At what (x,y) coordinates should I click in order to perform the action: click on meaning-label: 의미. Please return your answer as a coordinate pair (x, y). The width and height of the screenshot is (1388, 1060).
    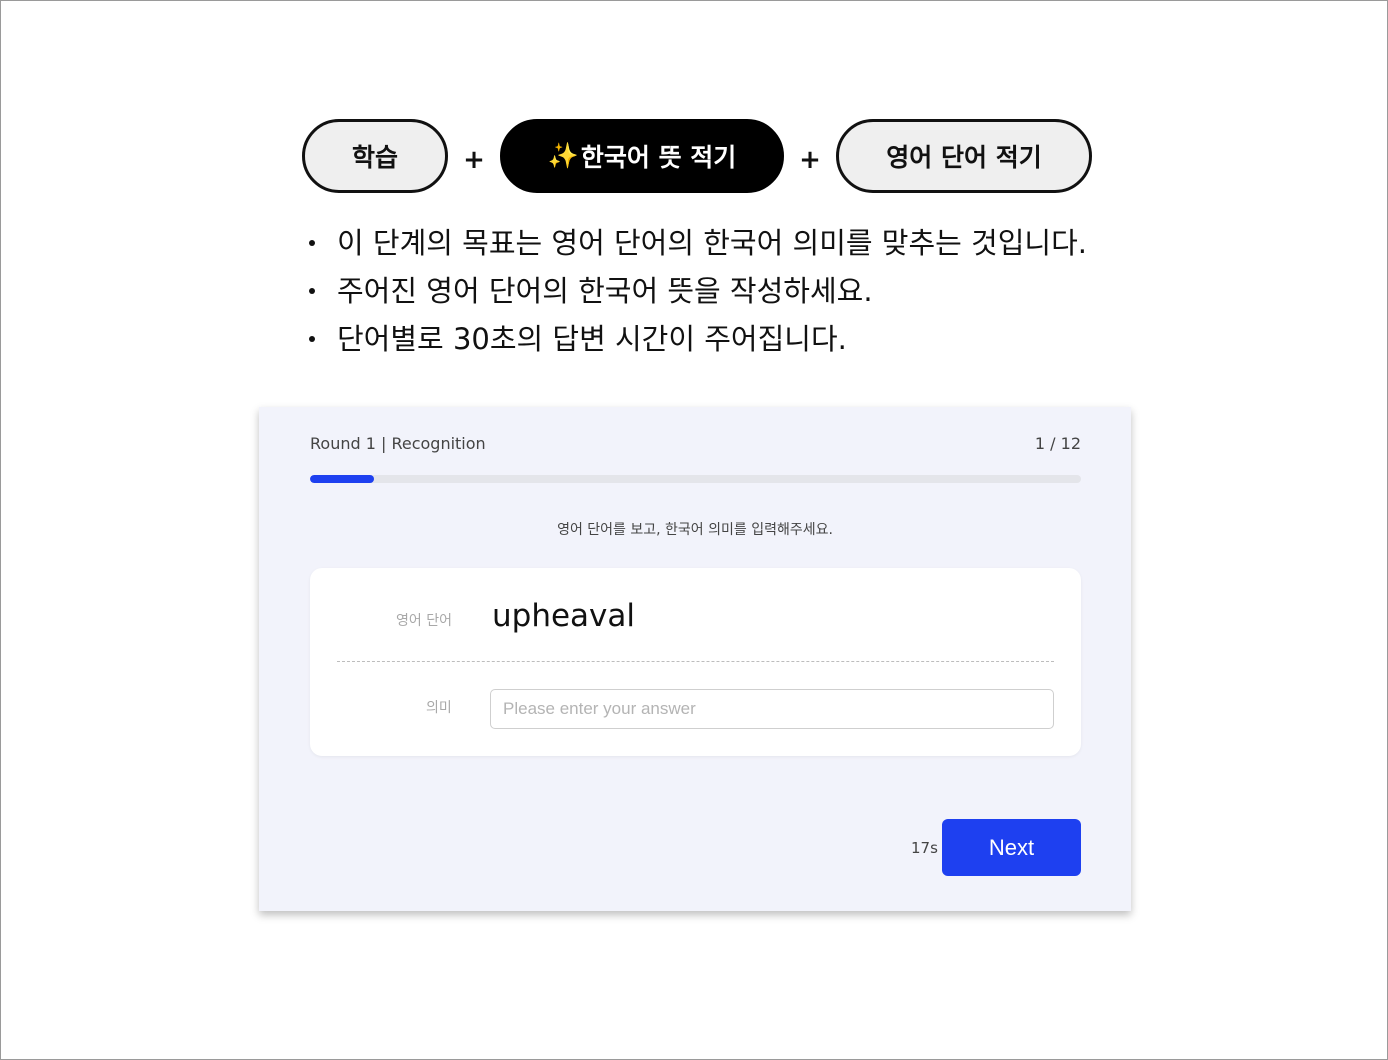
    Looking at the image, I should click on (439, 708).